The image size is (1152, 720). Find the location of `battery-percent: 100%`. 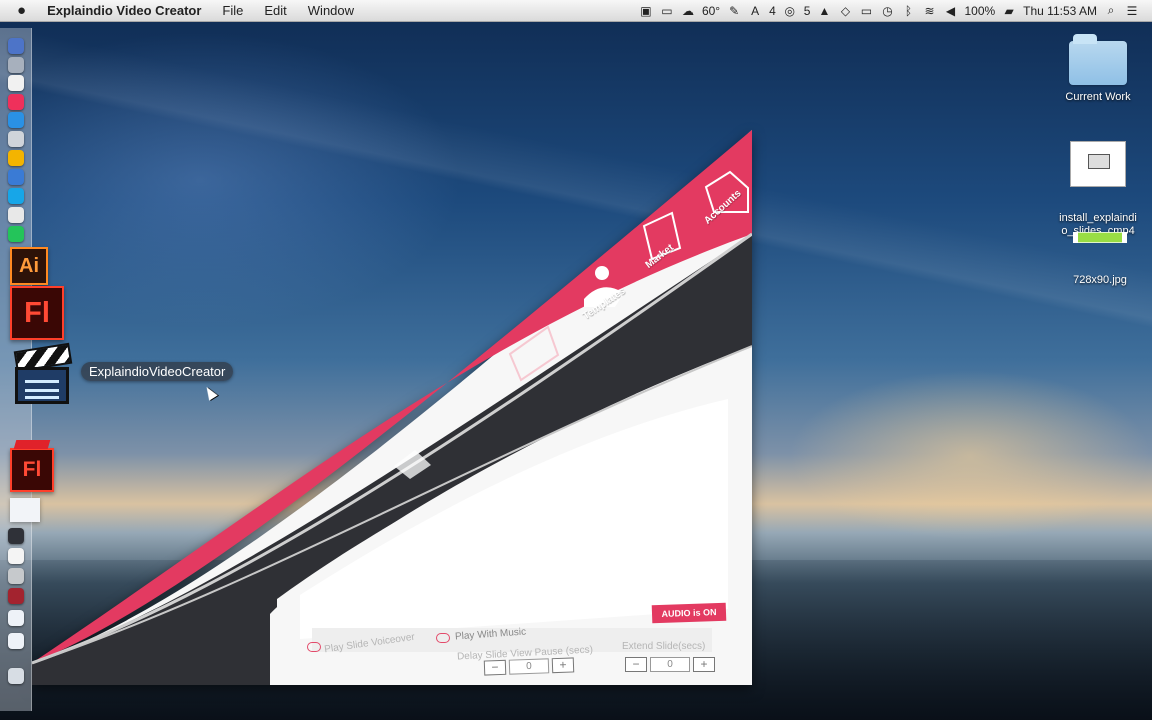

battery-percent: 100% is located at coordinates (979, 11).